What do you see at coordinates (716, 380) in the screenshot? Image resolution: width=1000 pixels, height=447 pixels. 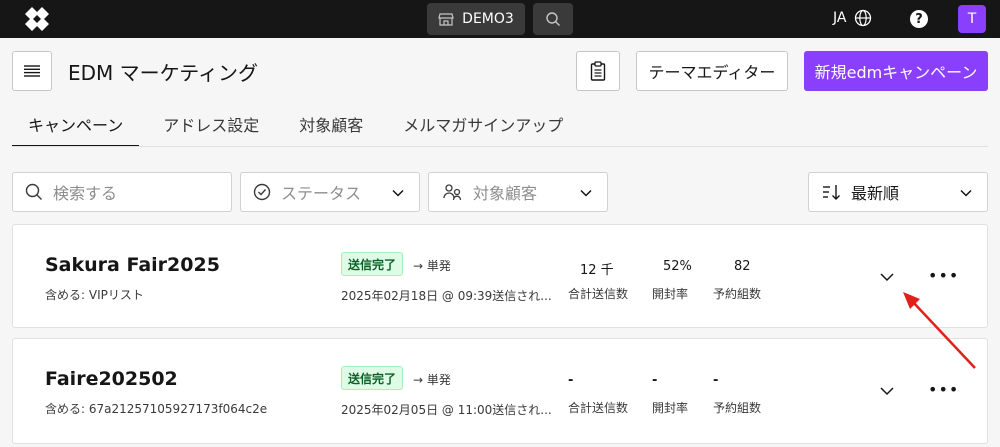 I see `bookings-value: -` at bounding box center [716, 380].